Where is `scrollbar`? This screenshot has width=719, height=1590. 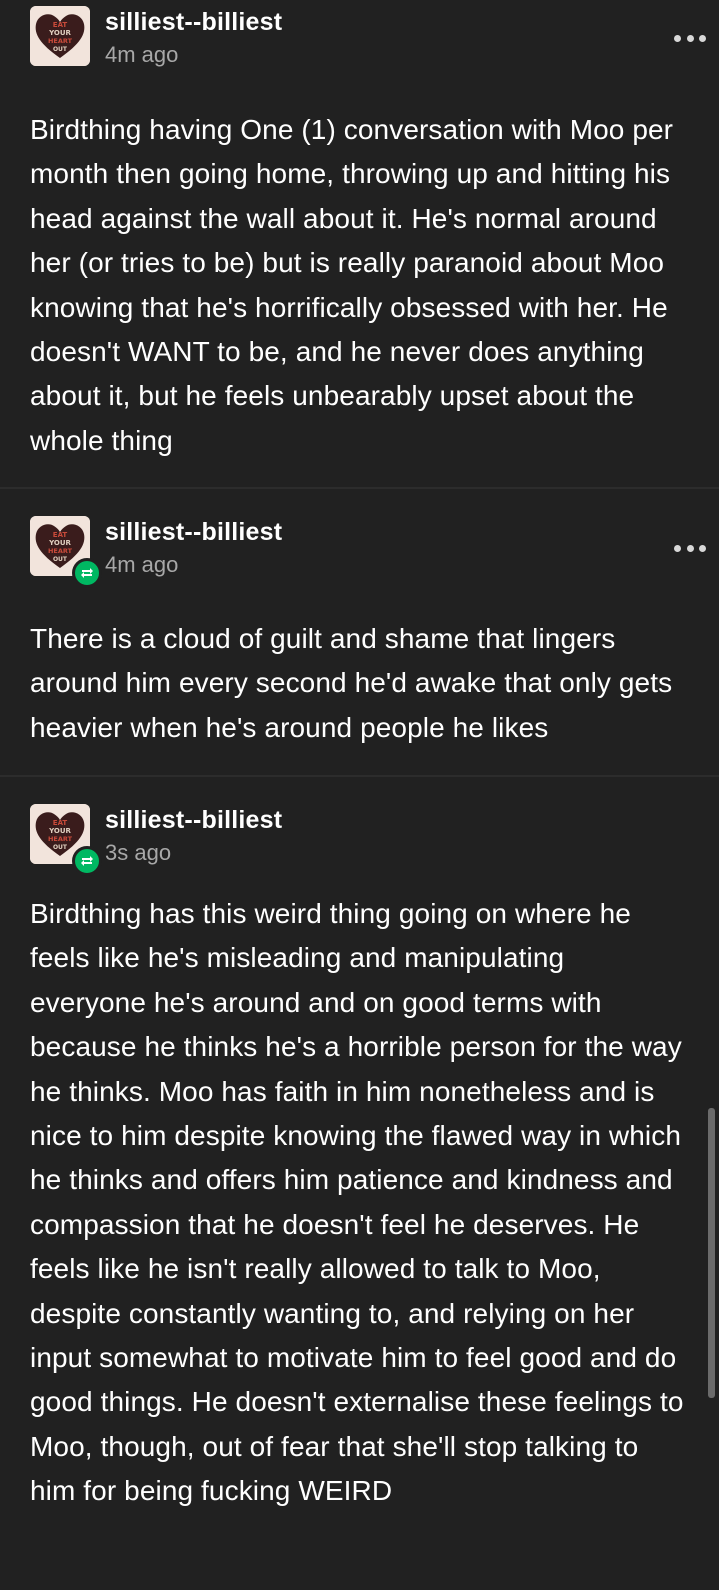
scrollbar is located at coordinates (711, 1253).